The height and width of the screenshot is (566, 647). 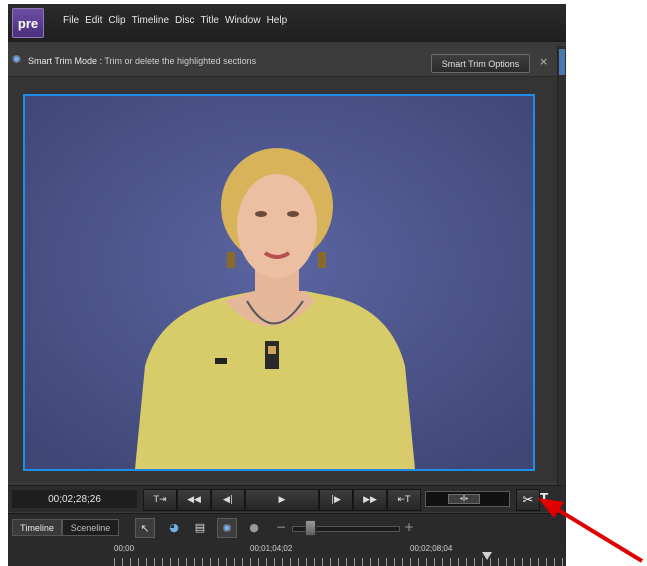 I want to click on transport-bar: 00;02;28;26 T⇥ ◀◀ ◀| ▶ |▶ ▶▶ ⇤T ◂‖▸ ✂ T, so click(x=287, y=498).